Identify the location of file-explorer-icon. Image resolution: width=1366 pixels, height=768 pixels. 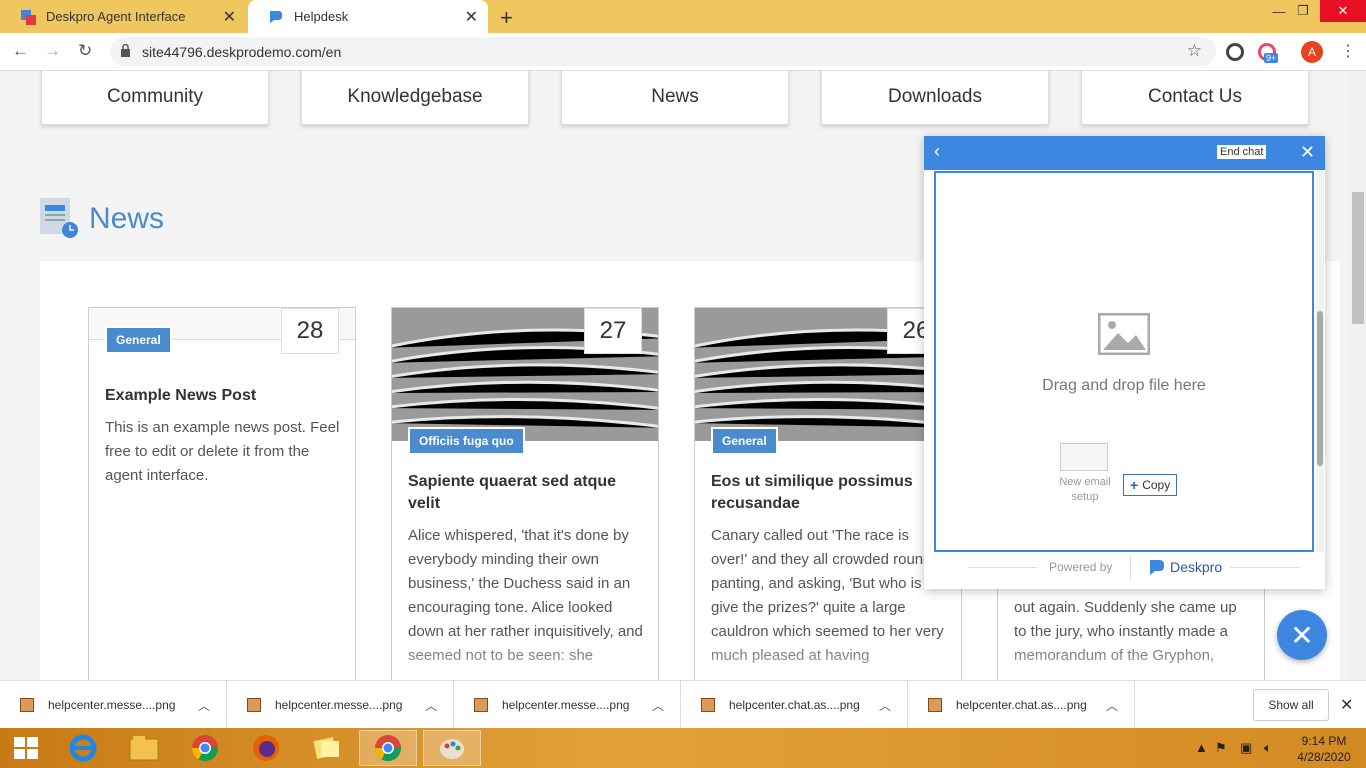
(144, 748).